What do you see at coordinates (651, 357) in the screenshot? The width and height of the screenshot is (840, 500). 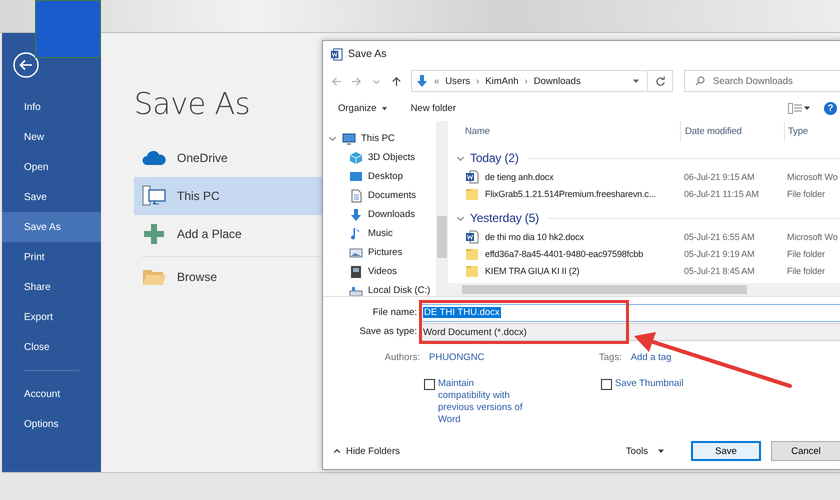 I see `tags-field: Add a tag` at bounding box center [651, 357].